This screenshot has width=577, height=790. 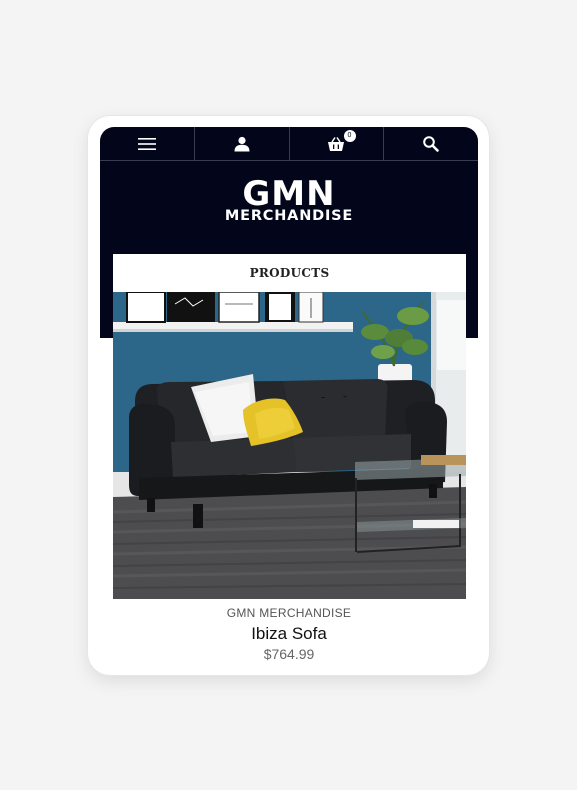 I want to click on cart-button: 0, so click(x=337, y=143).